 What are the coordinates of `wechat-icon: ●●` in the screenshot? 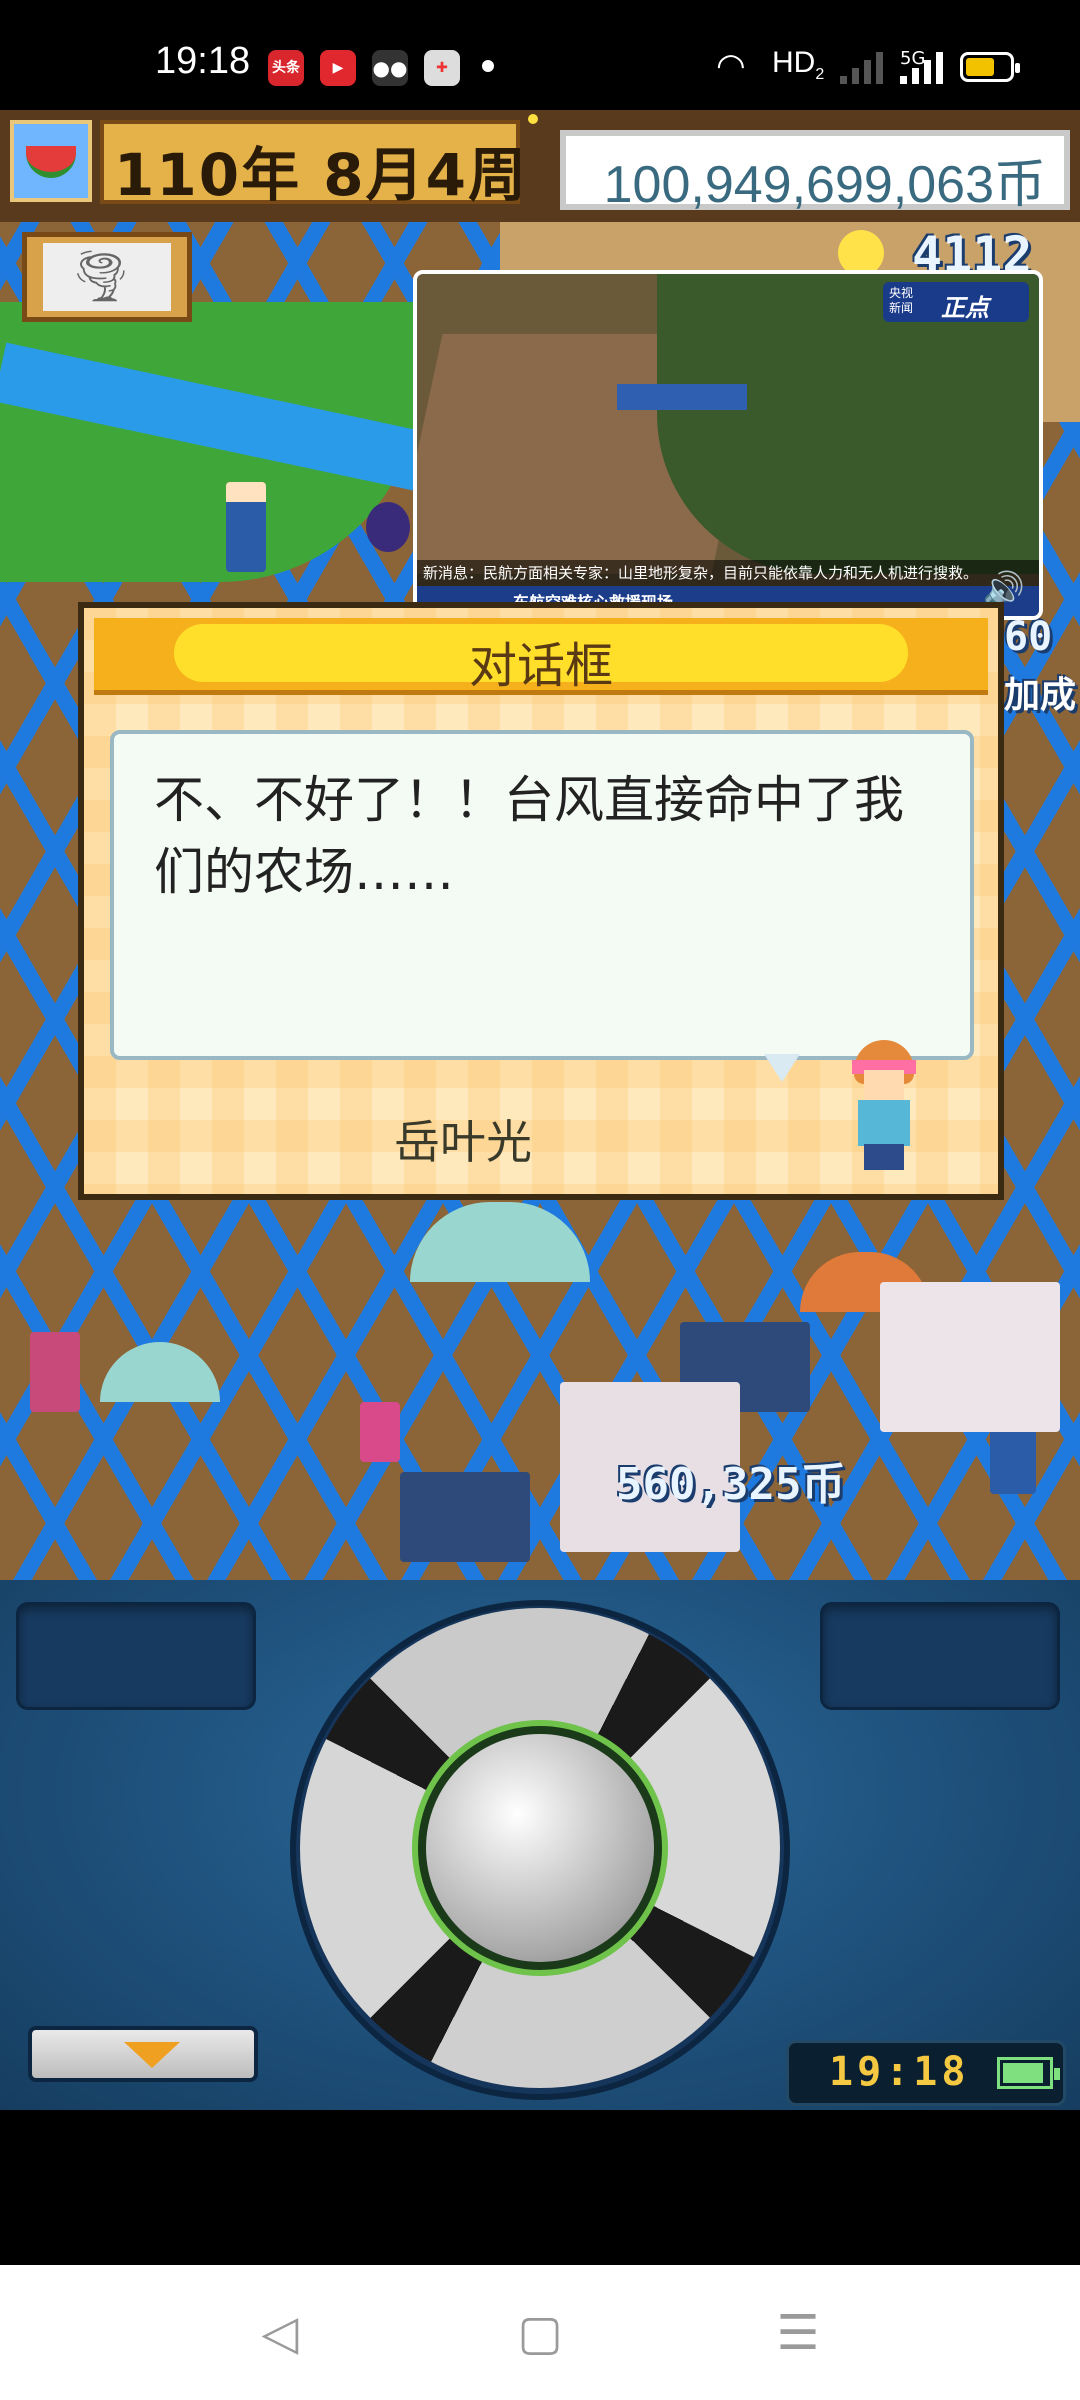 It's located at (390, 68).